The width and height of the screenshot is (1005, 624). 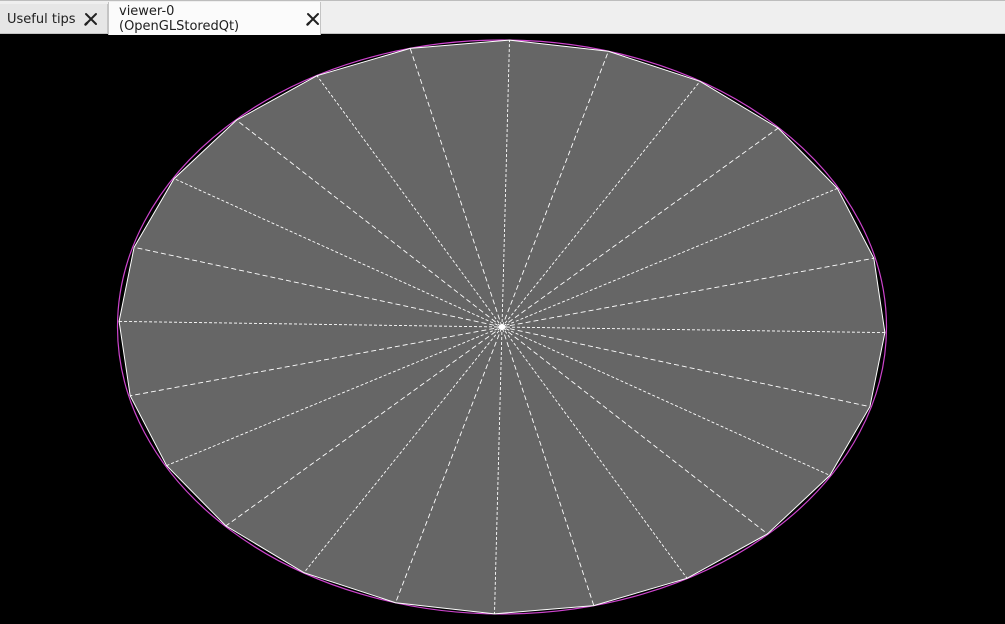 I want to click on tab-viewer-0: viewer-0 (OpenGLStoredQt), so click(x=214, y=18).